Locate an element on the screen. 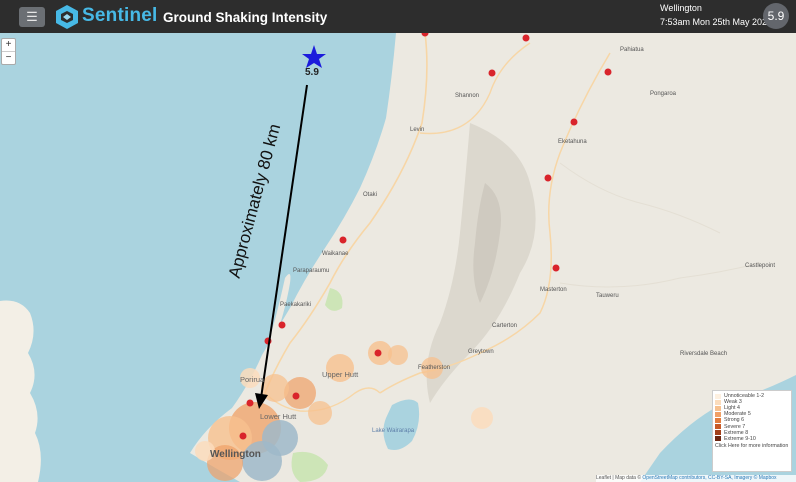  legend-label: Extreme 8 is located at coordinates (736, 432).